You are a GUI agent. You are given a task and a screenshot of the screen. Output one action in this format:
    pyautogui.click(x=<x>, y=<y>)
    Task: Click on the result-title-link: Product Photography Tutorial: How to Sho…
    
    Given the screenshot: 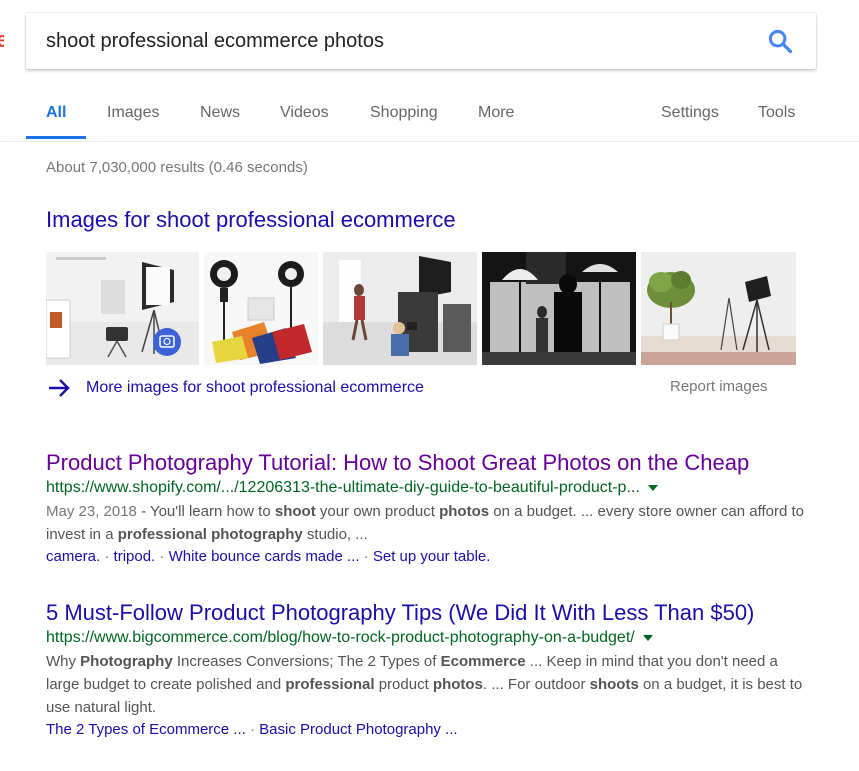 What is the action you would take?
    pyautogui.click(x=426, y=463)
    